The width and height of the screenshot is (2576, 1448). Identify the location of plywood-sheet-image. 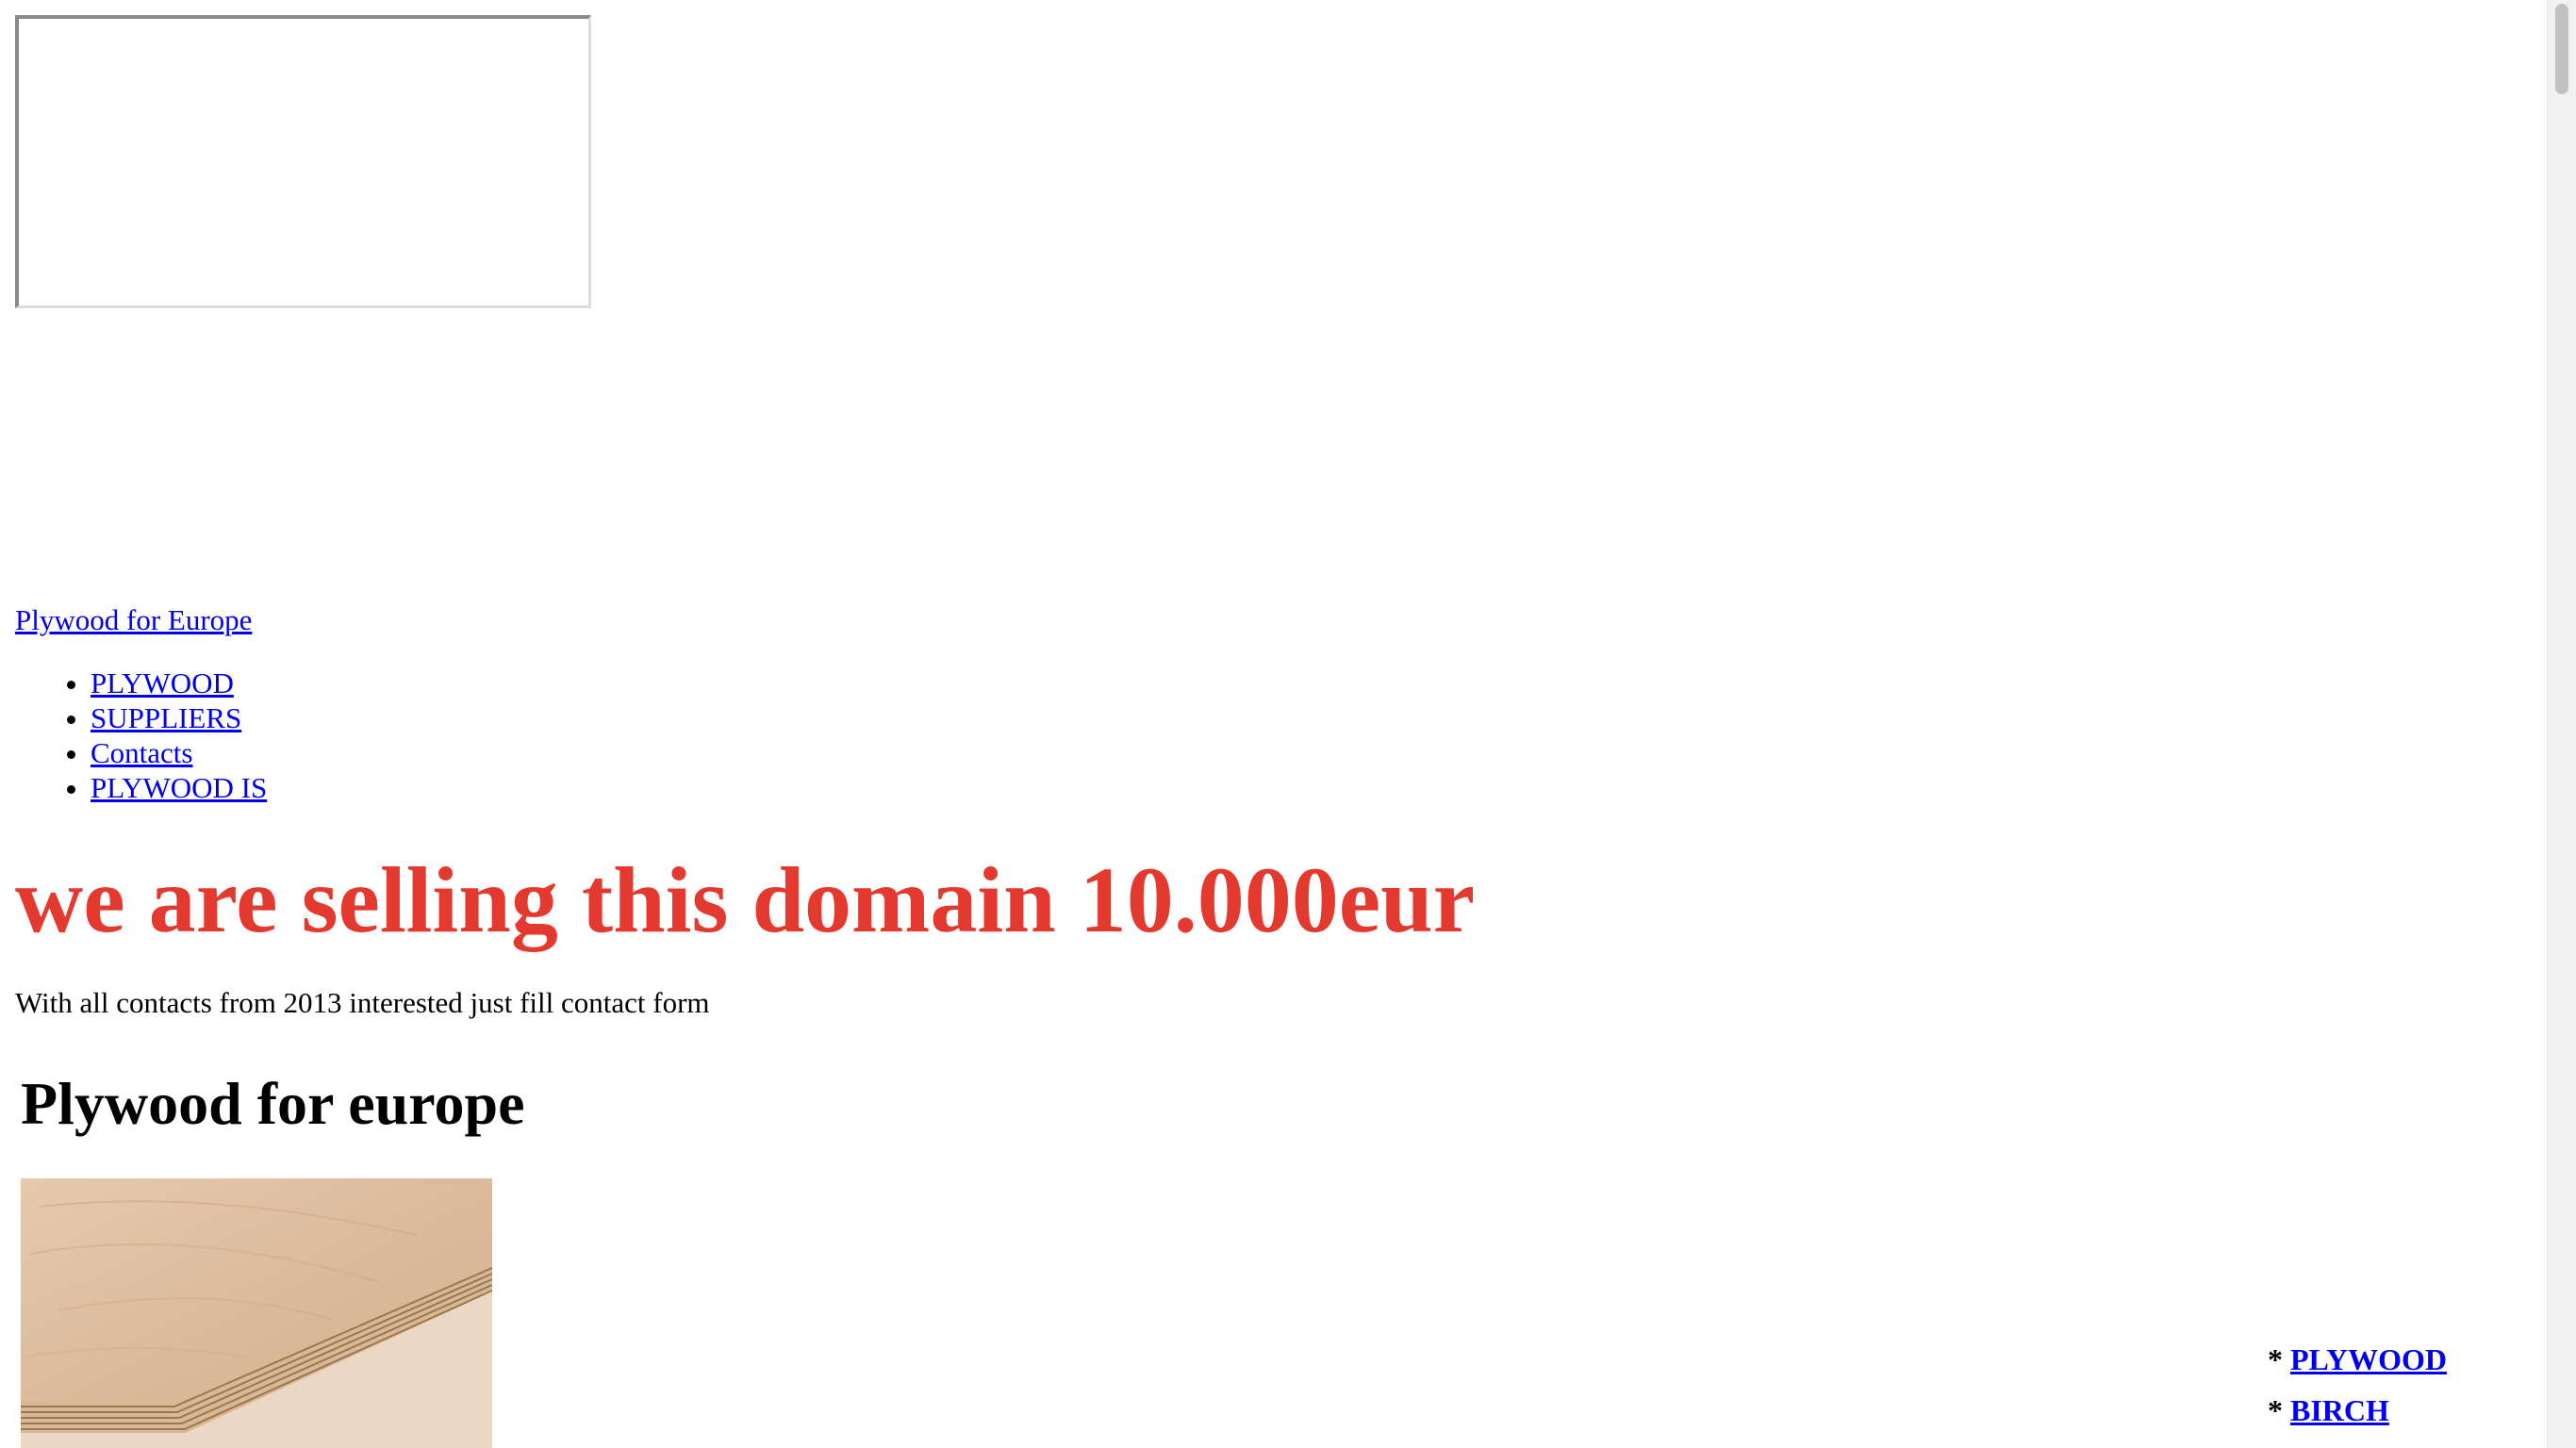
(256, 1313).